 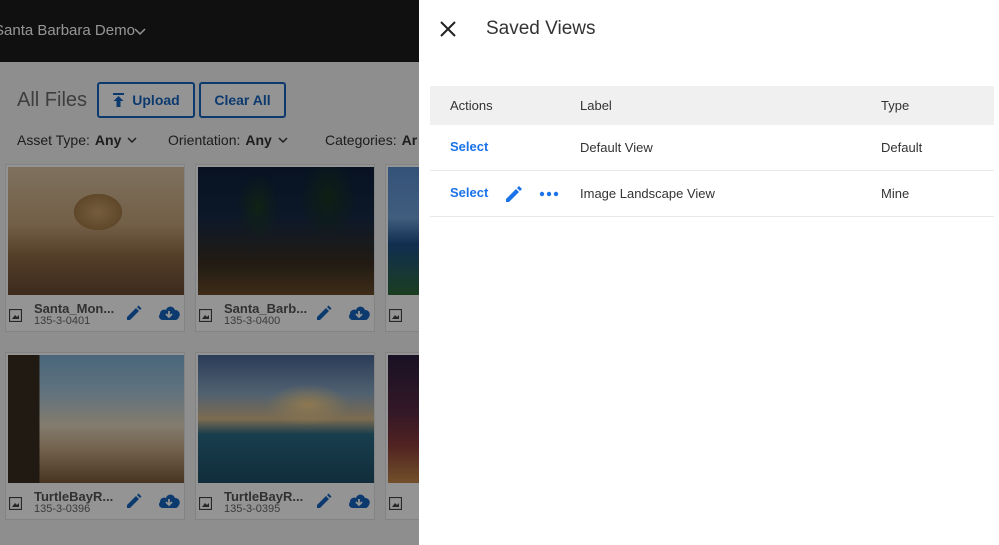 I want to click on table-row: Select Image Landscape View Mine, so click(x=712, y=194).